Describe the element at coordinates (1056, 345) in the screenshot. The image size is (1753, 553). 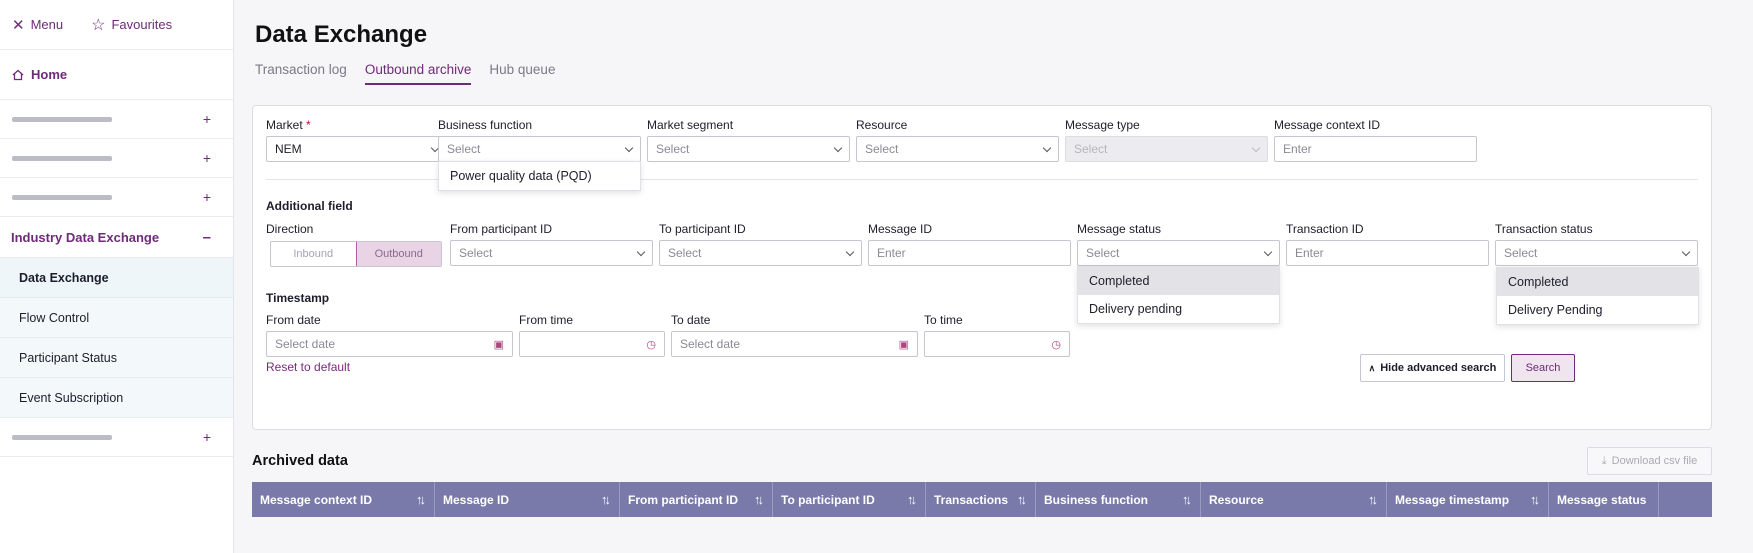
I see `clock-icon: ◷` at that location.